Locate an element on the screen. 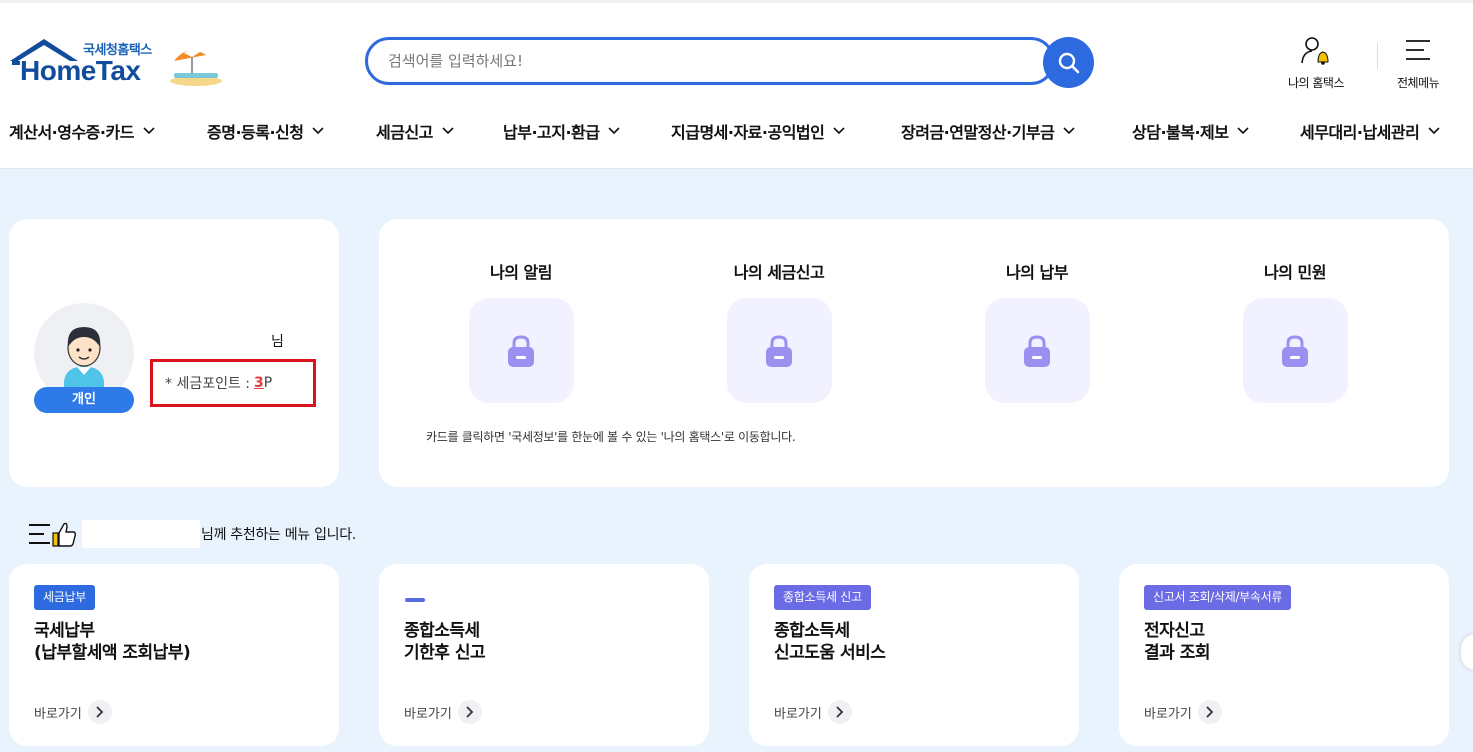 Image resolution: width=1473 pixels, height=752 pixels. carousel-next-button is located at coordinates (1467, 652).